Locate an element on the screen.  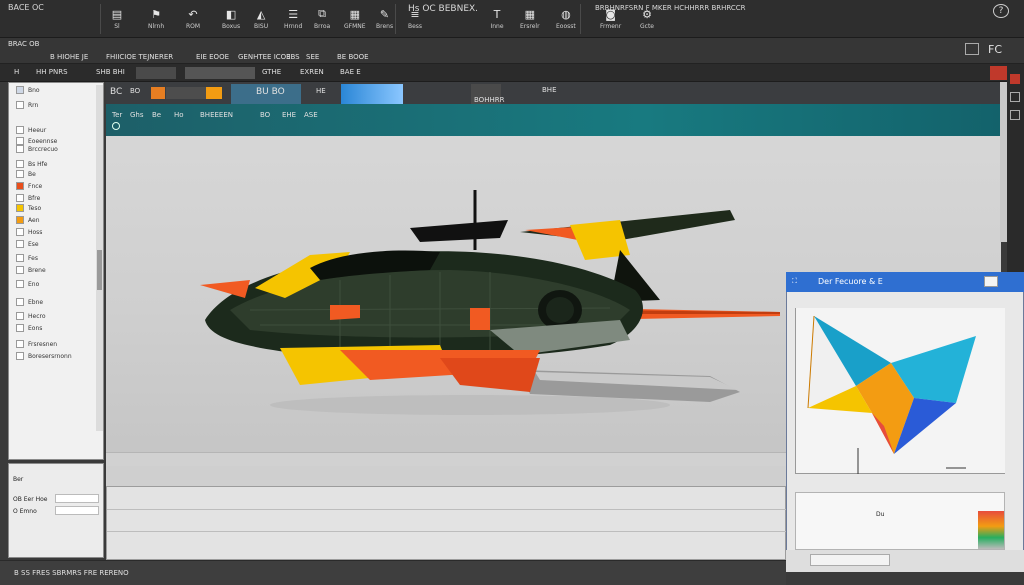
layer-list-item: Fes is located at coordinates (27, 258).